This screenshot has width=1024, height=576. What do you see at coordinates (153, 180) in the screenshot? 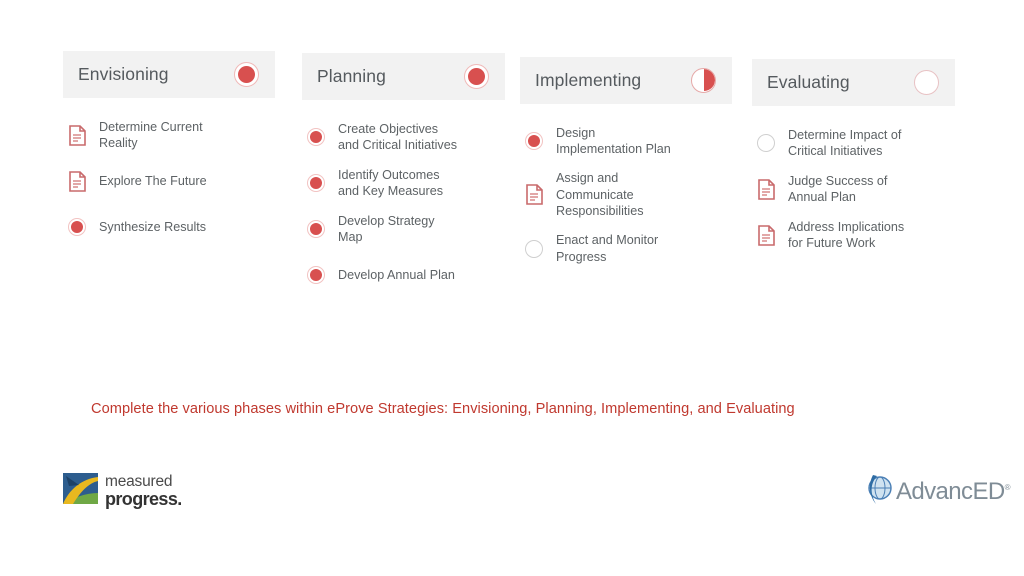
I see `list-item-label: Explore The Future` at bounding box center [153, 180].